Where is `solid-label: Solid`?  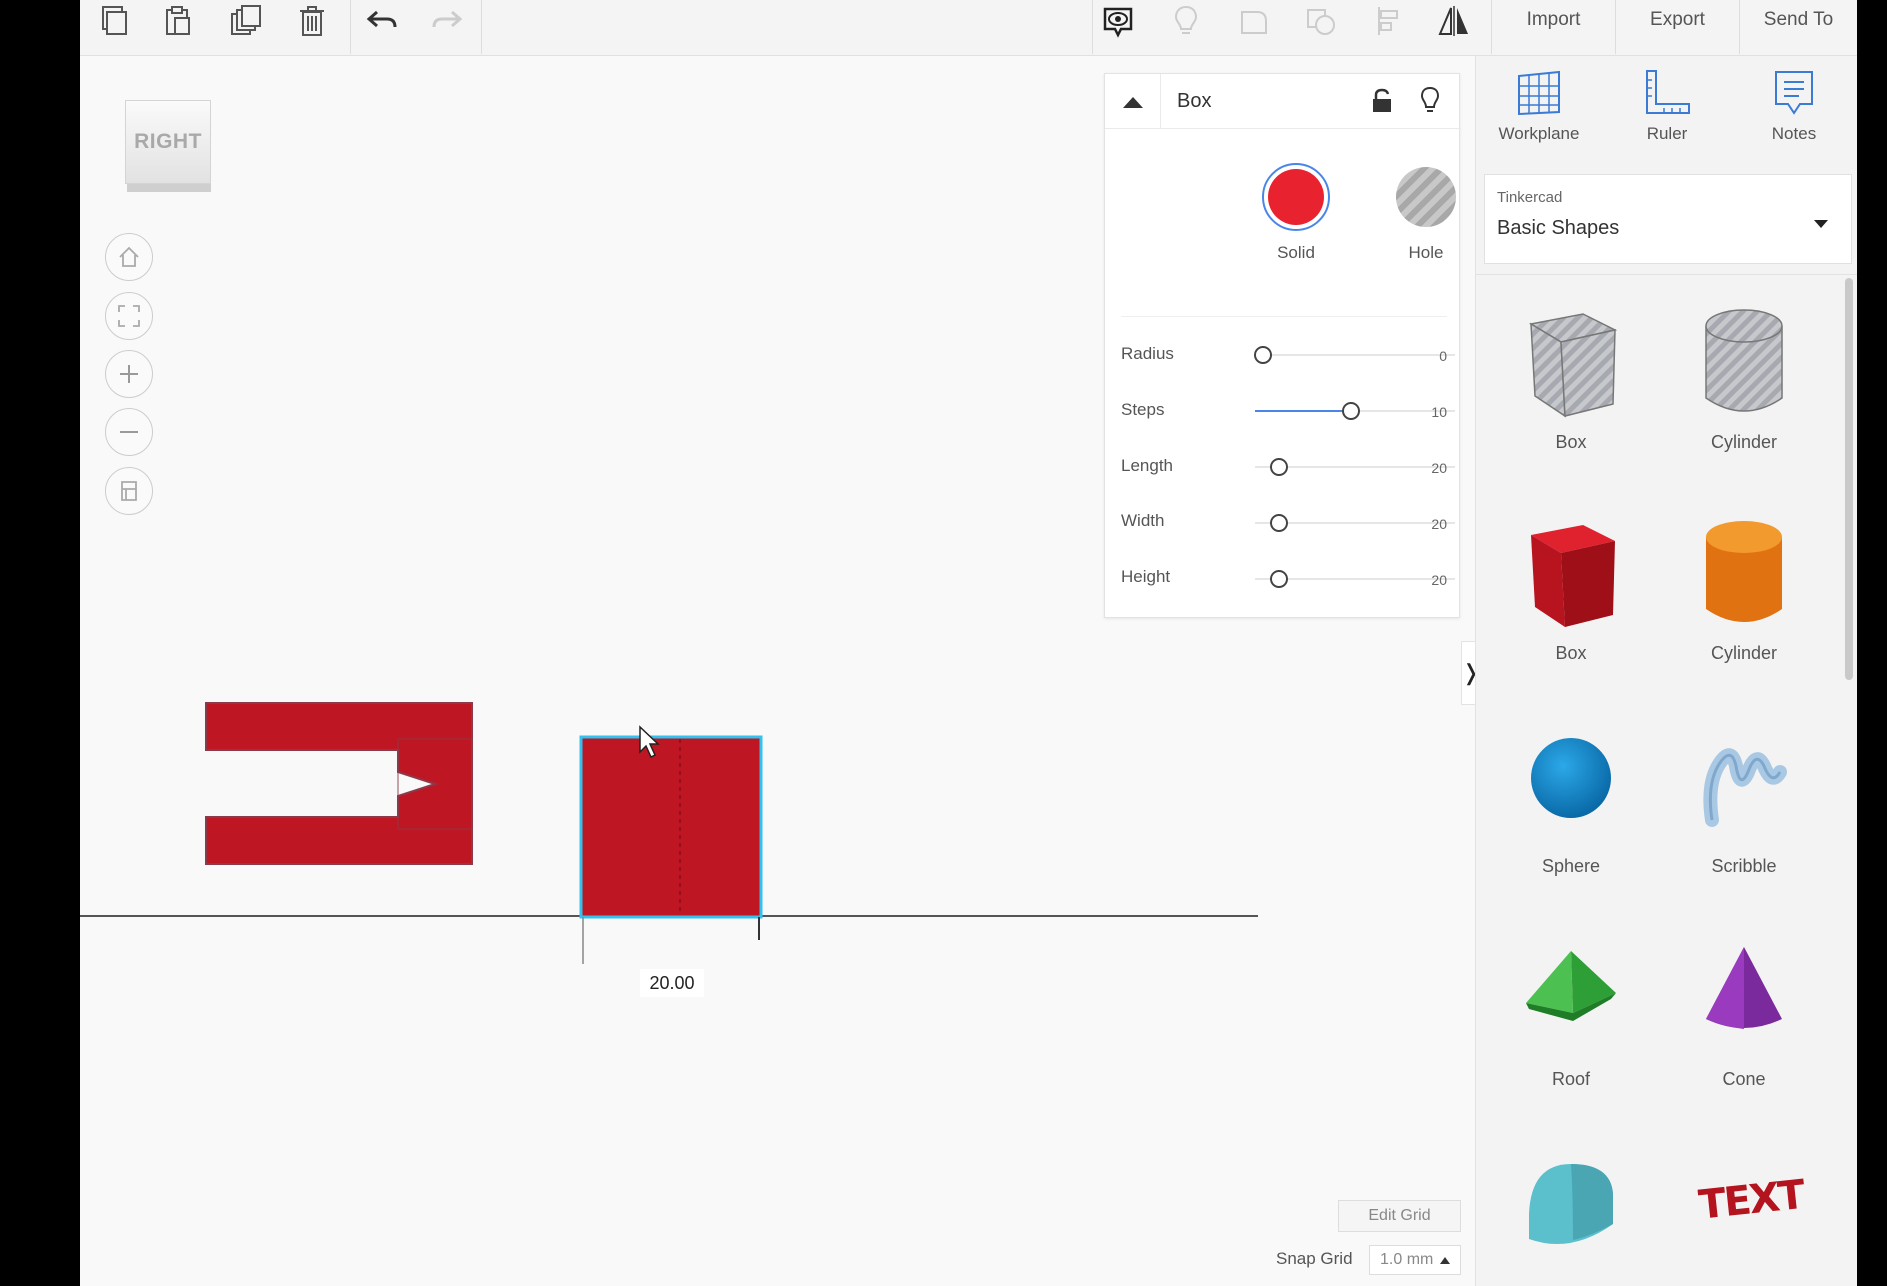
solid-label: Solid is located at coordinates (1296, 253).